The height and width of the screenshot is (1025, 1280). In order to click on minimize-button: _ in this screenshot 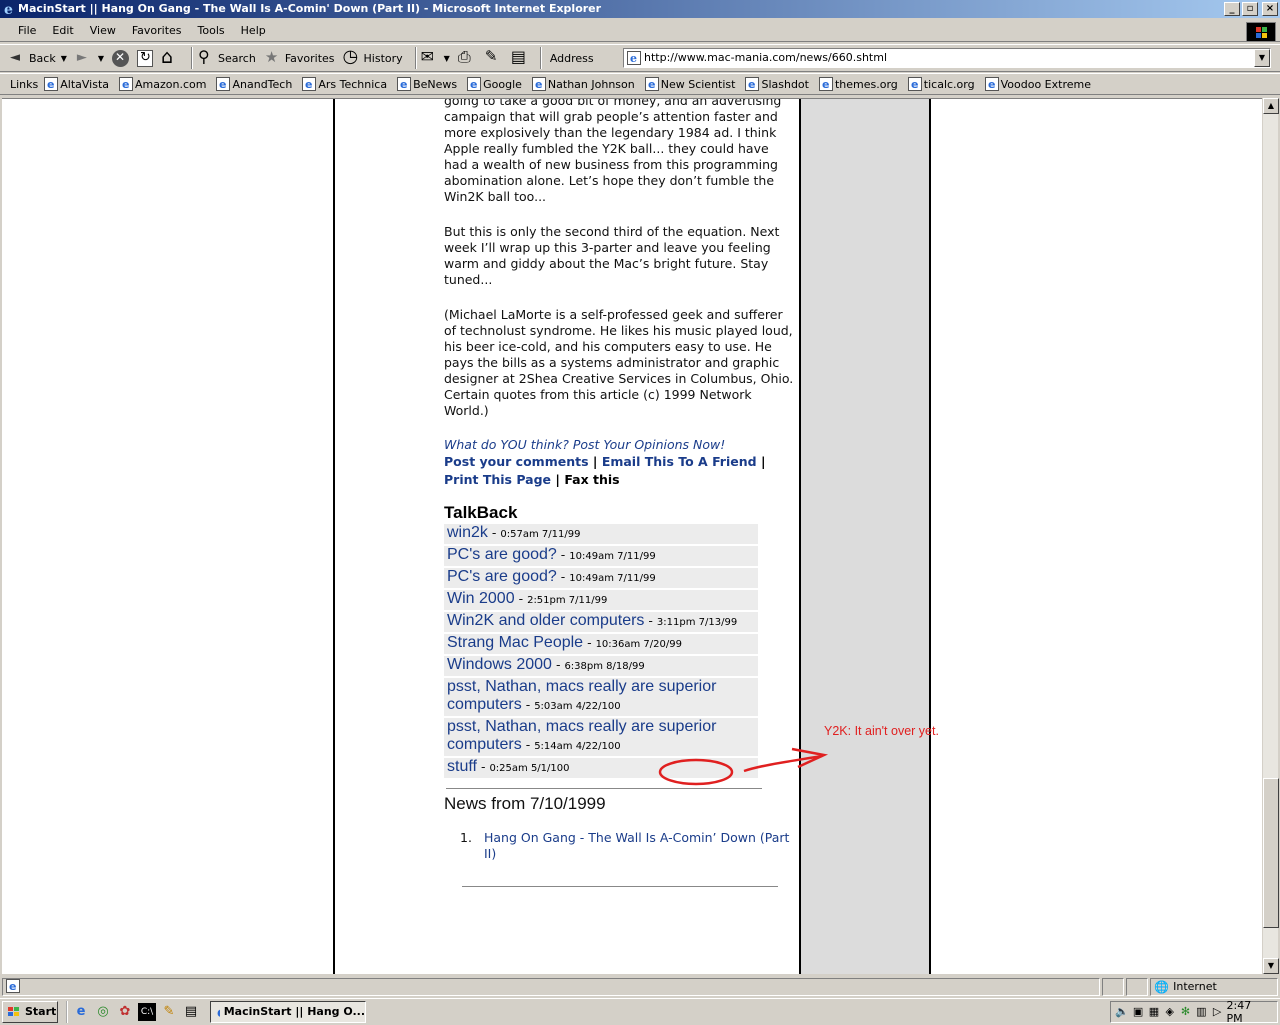, I will do `click(1232, 9)`.